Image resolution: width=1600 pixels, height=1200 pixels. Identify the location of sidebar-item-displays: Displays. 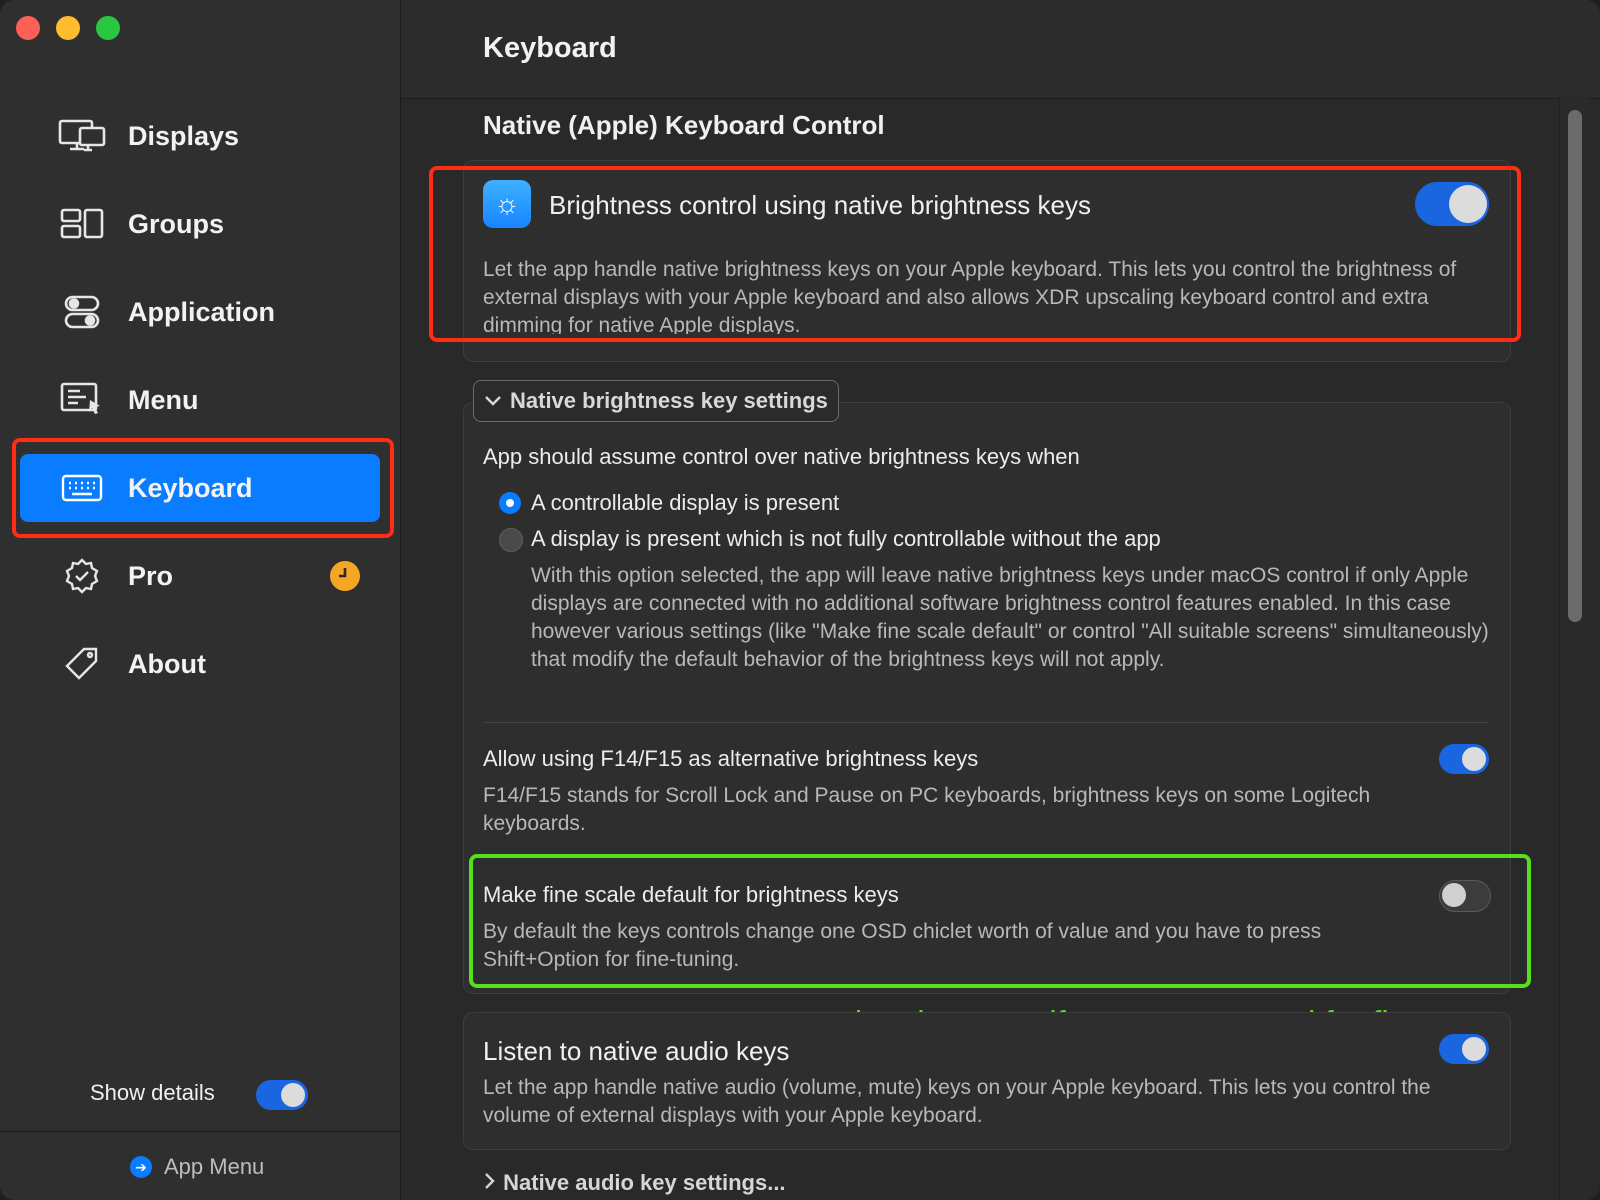
(200, 136).